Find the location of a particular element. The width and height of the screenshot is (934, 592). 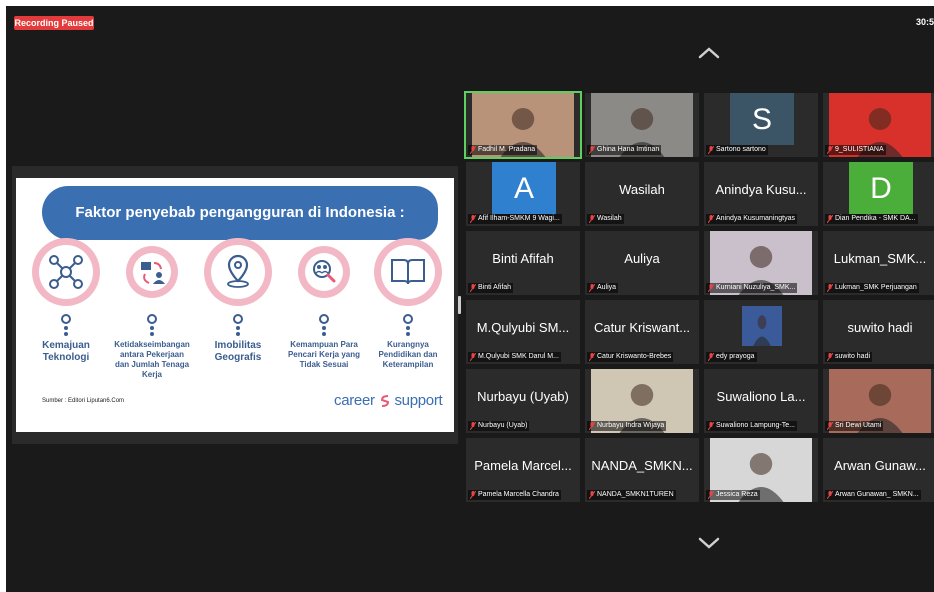

participant-caption-text: Sartono sartono is located at coordinates (741, 149).